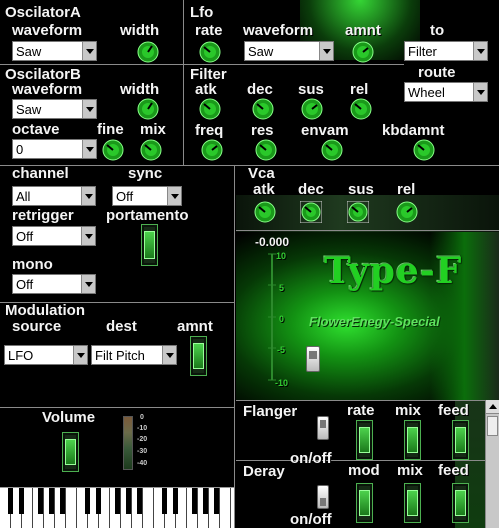 This screenshot has height=528, width=499. What do you see at coordinates (54, 109) in the screenshot?
I see `oscb-waveform-select: Saw` at bounding box center [54, 109].